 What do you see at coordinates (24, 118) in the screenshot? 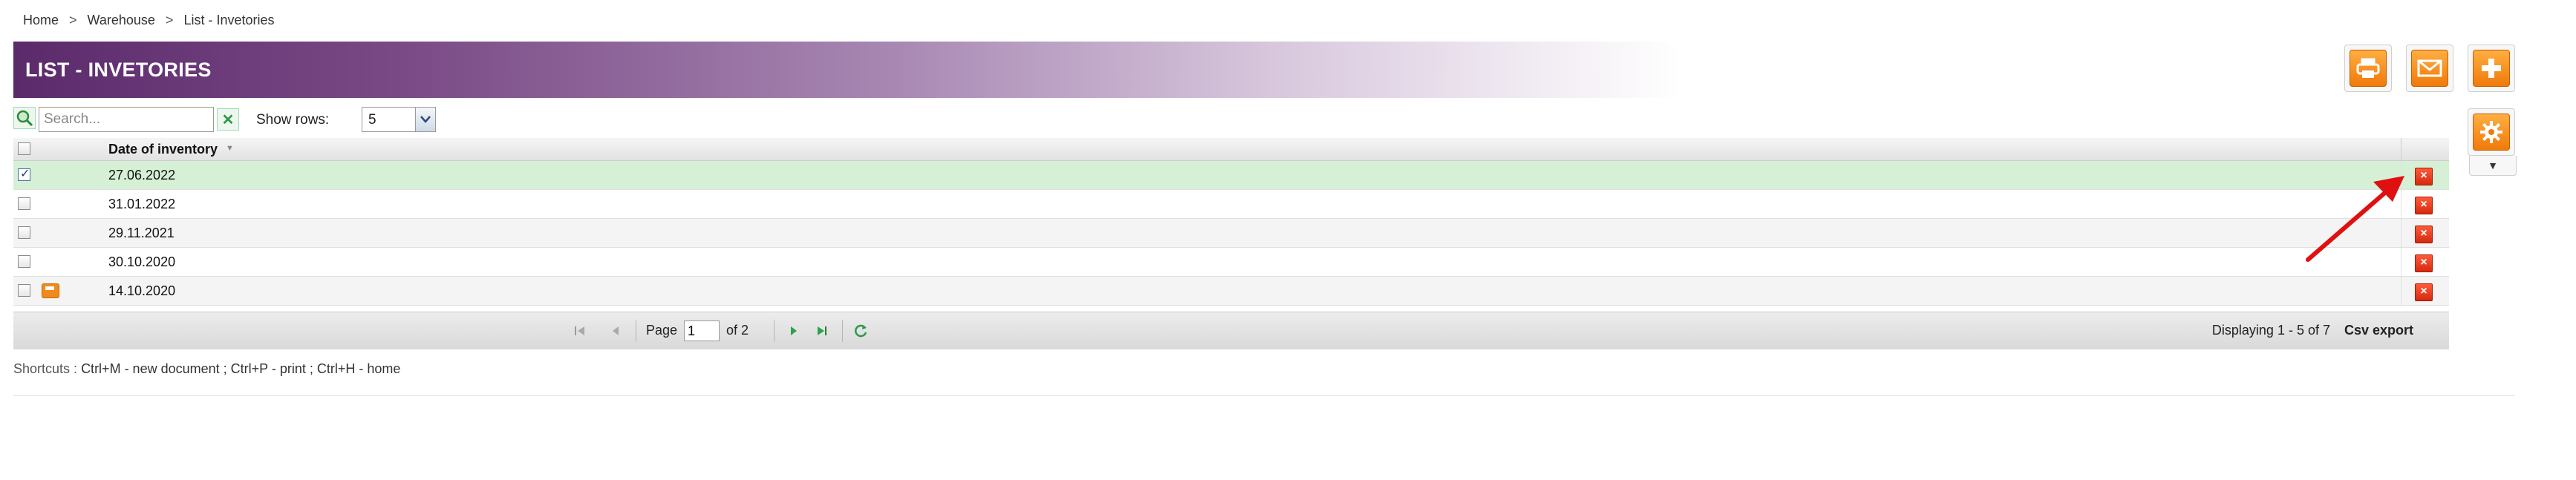
I see `search-icon` at bounding box center [24, 118].